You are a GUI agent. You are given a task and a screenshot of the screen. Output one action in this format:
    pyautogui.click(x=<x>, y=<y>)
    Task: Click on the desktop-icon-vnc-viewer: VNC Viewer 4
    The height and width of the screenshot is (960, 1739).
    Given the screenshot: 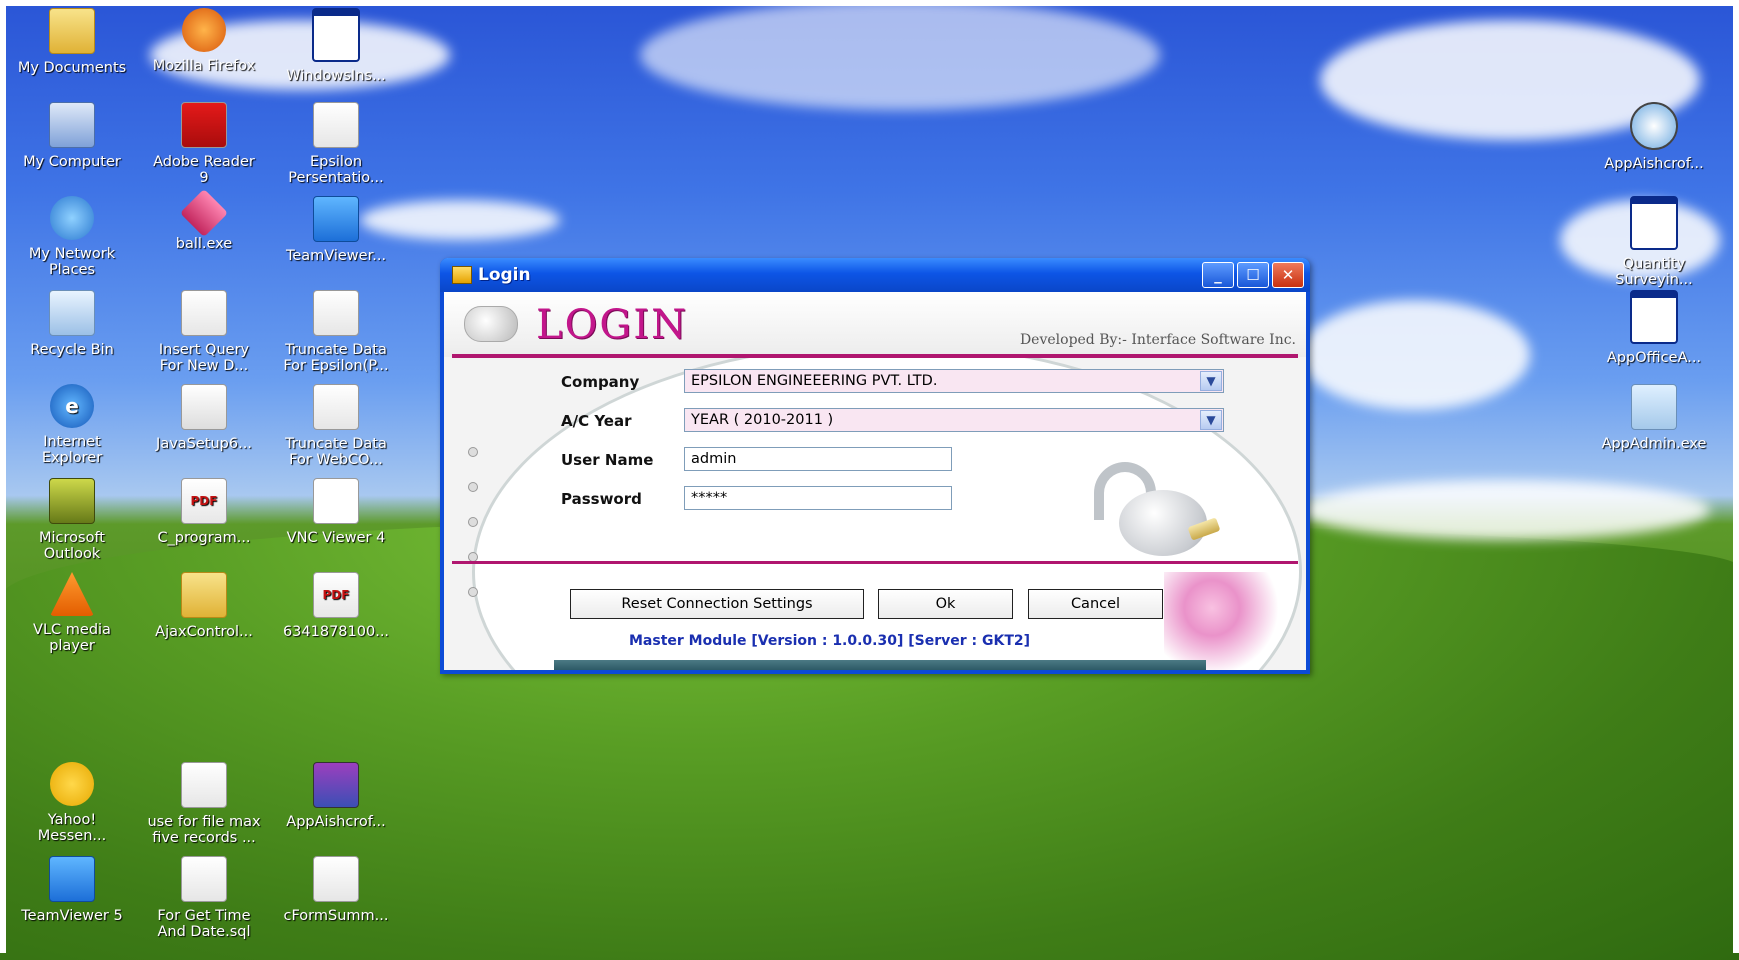 What is the action you would take?
    pyautogui.click(x=336, y=512)
    